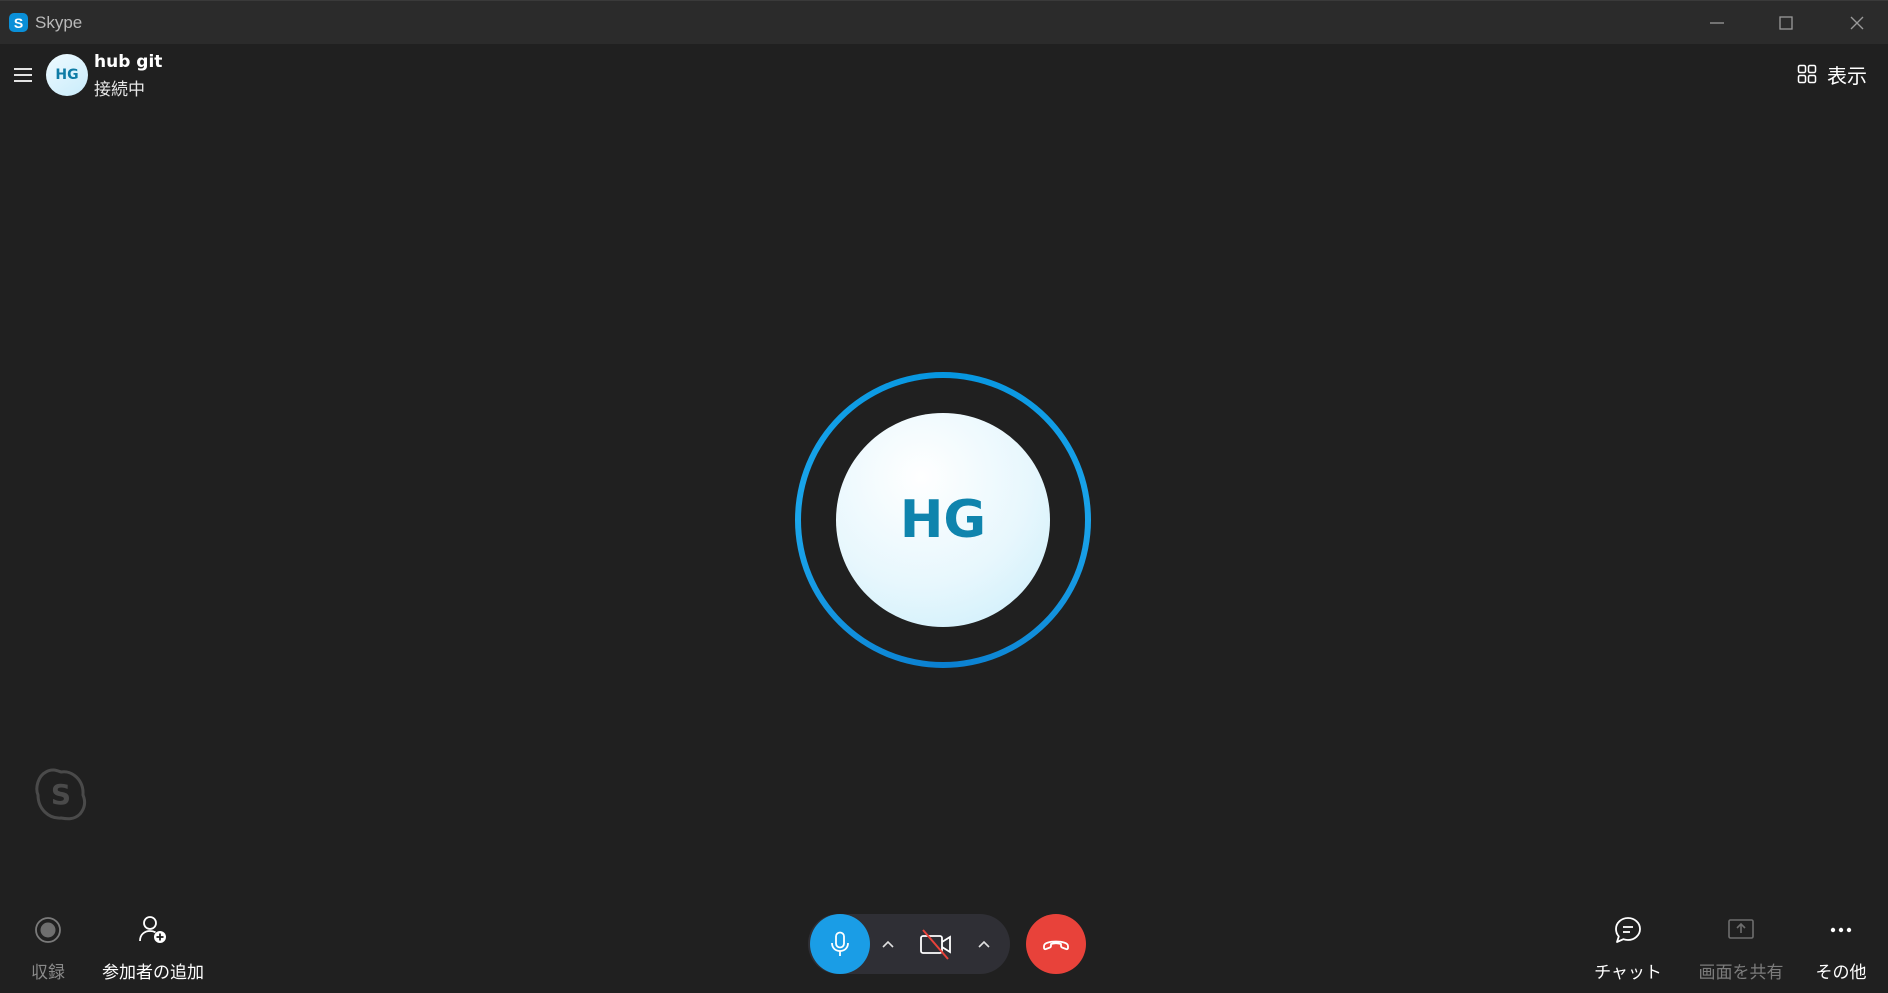 This screenshot has width=1888, height=993. What do you see at coordinates (984, 944) in the screenshot?
I see `video-options-chevron-icon` at bounding box center [984, 944].